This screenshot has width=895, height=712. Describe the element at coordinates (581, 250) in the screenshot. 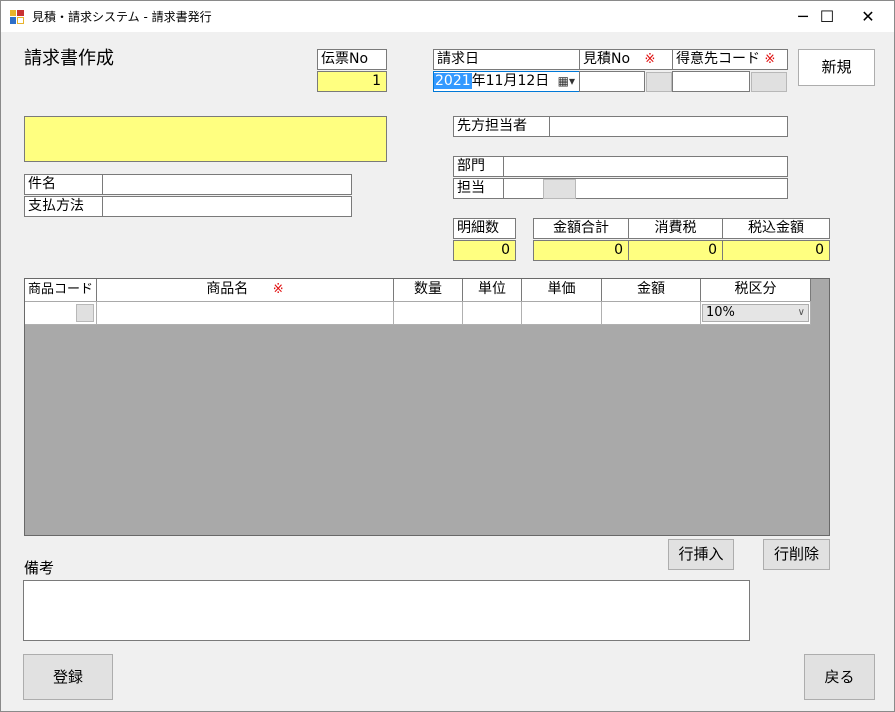

I see `total-amount-value: 0` at that location.